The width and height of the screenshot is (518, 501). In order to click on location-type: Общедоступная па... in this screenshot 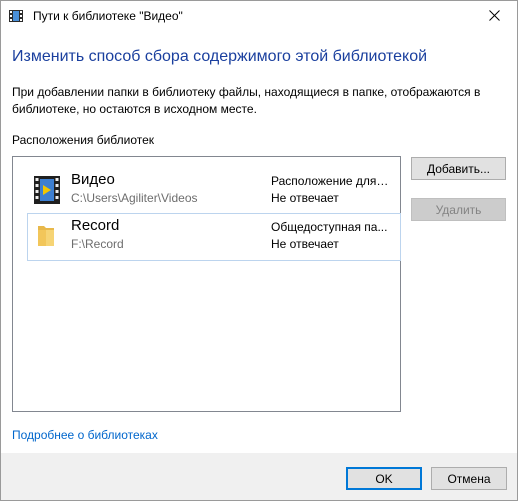, I will do `click(329, 227)`.